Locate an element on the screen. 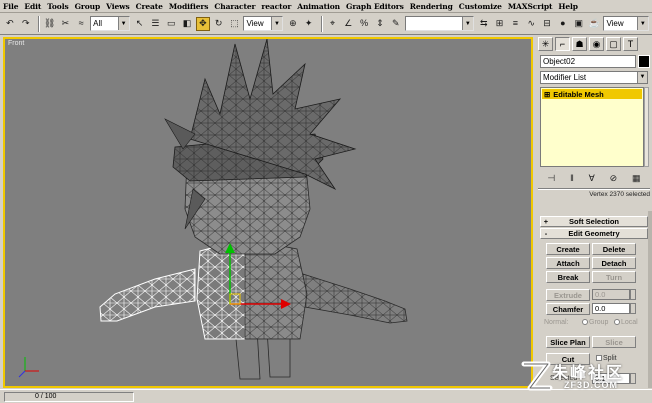  attach-button: Attach is located at coordinates (568, 263).